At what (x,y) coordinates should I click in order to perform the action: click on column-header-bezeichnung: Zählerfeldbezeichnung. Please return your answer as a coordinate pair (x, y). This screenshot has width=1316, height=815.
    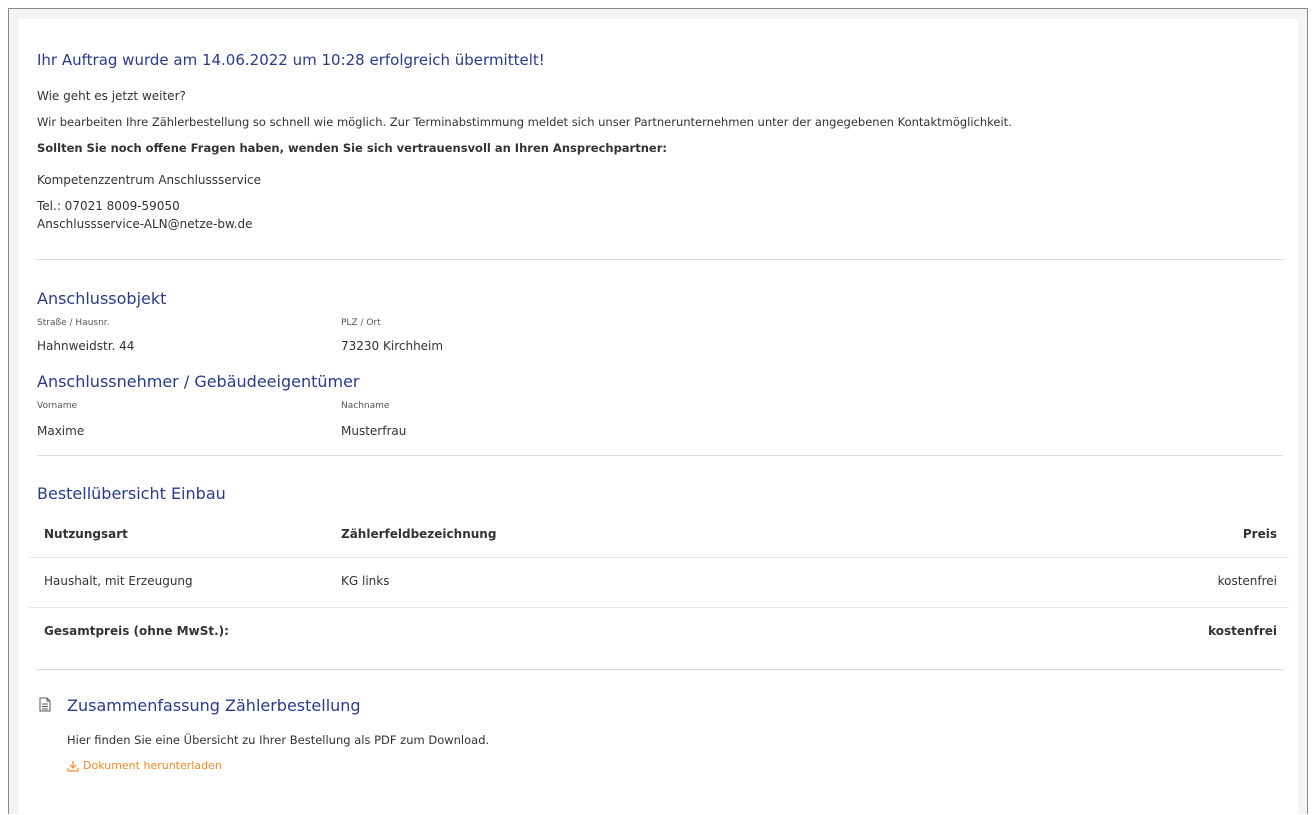
    Looking at the image, I should click on (419, 534).